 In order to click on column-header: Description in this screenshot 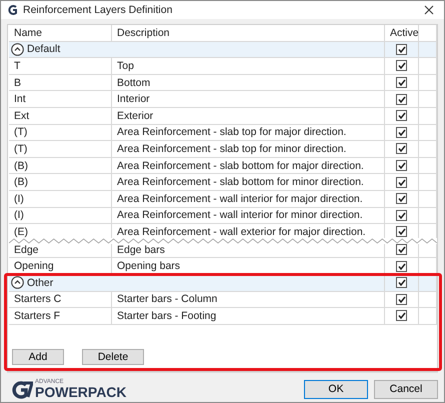, I will do `click(248, 33)`.